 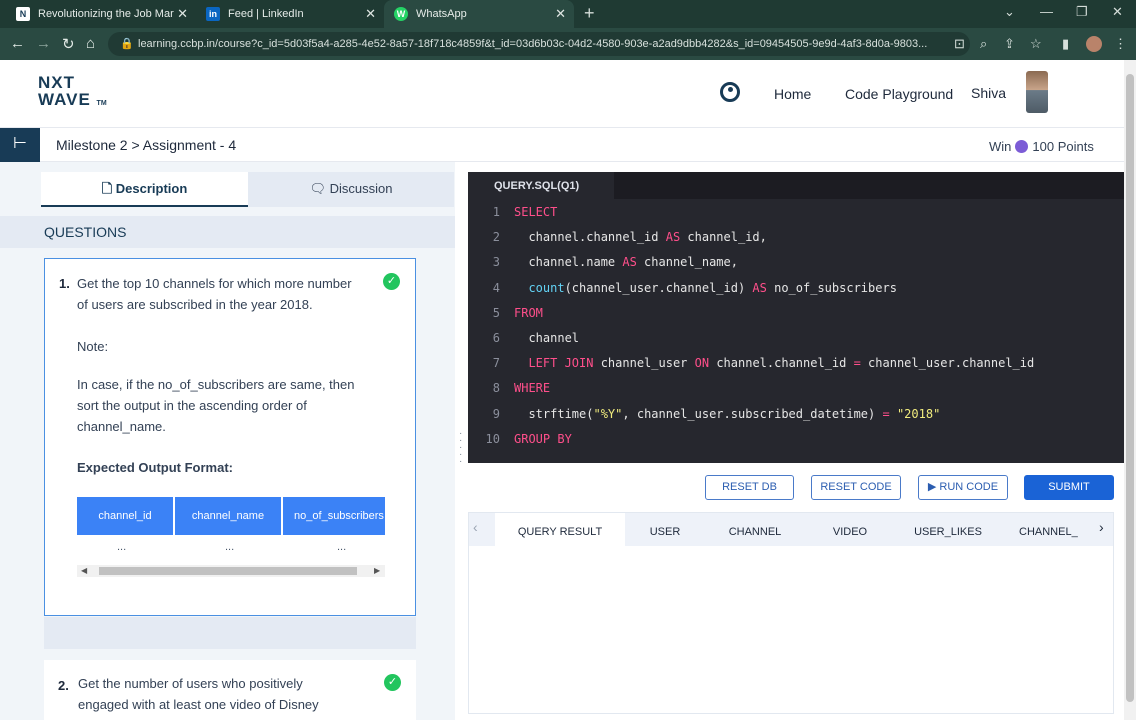 I want to click on code-line: 8 WHERE, so click(x=796, y=388).